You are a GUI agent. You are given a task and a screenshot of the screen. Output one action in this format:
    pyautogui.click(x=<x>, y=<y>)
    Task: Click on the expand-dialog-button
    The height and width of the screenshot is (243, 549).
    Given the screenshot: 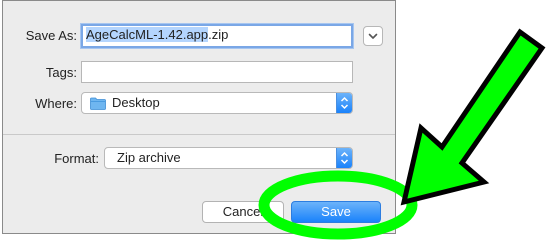 What is the action you would take?
    pyautogui.click(x=373, y=36)
    